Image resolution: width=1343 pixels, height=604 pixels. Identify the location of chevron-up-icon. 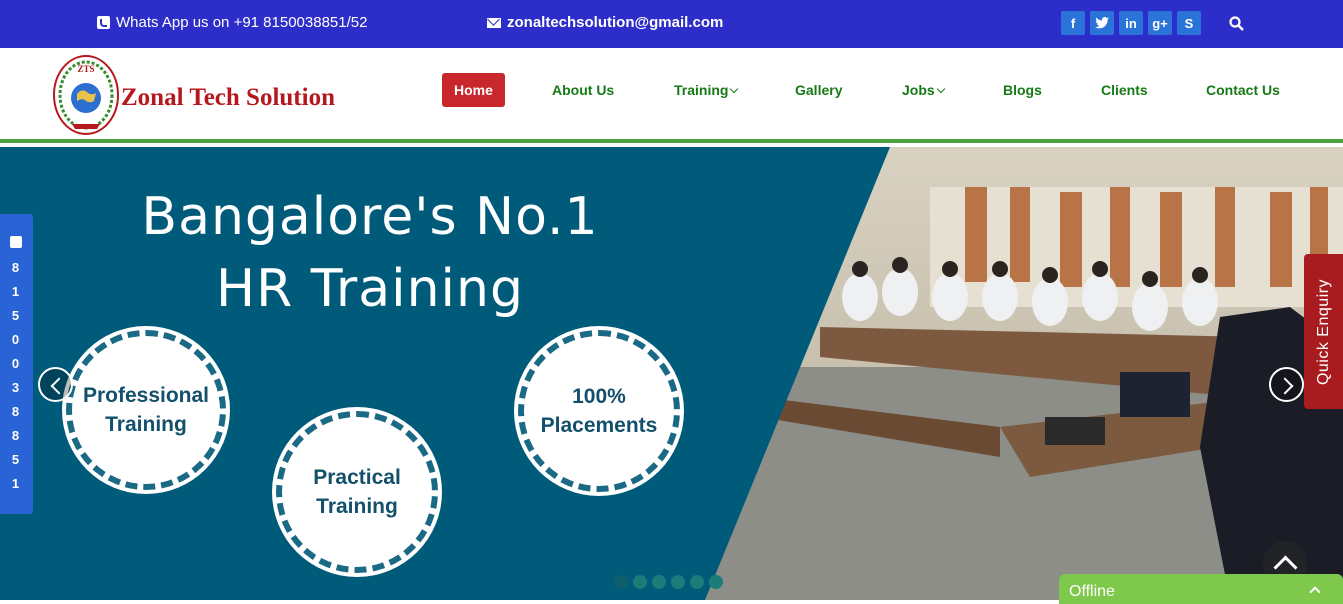
(1315, 592).